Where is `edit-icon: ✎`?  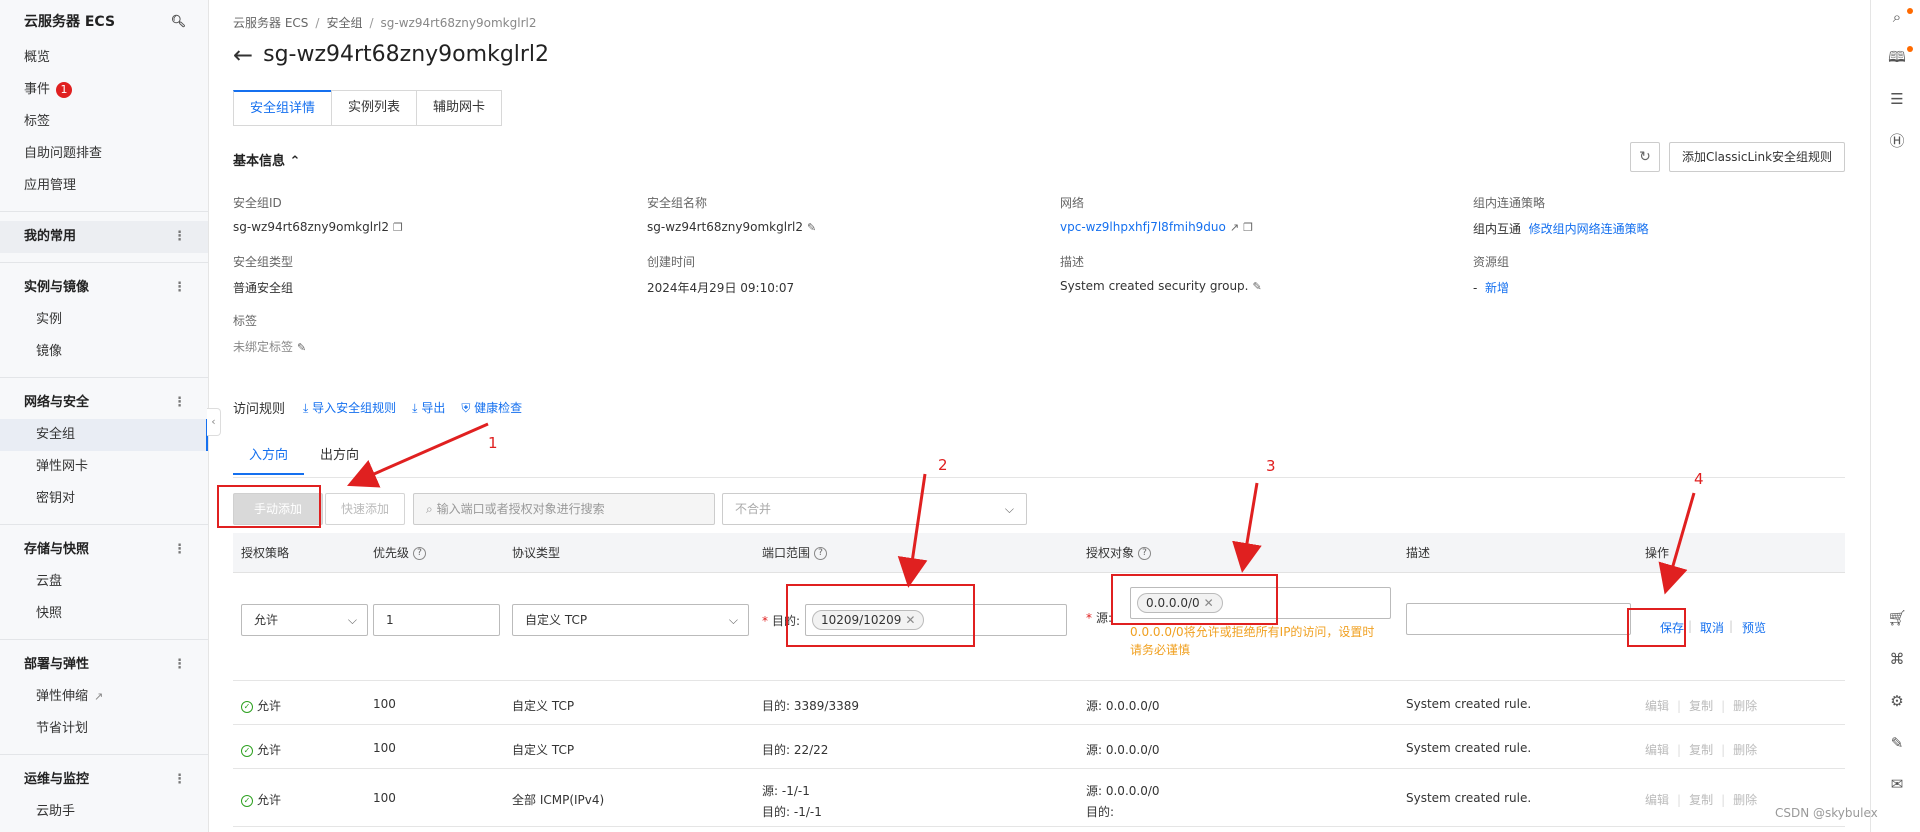 edit-icon: ✎ is located at coordinates (1897, 743).